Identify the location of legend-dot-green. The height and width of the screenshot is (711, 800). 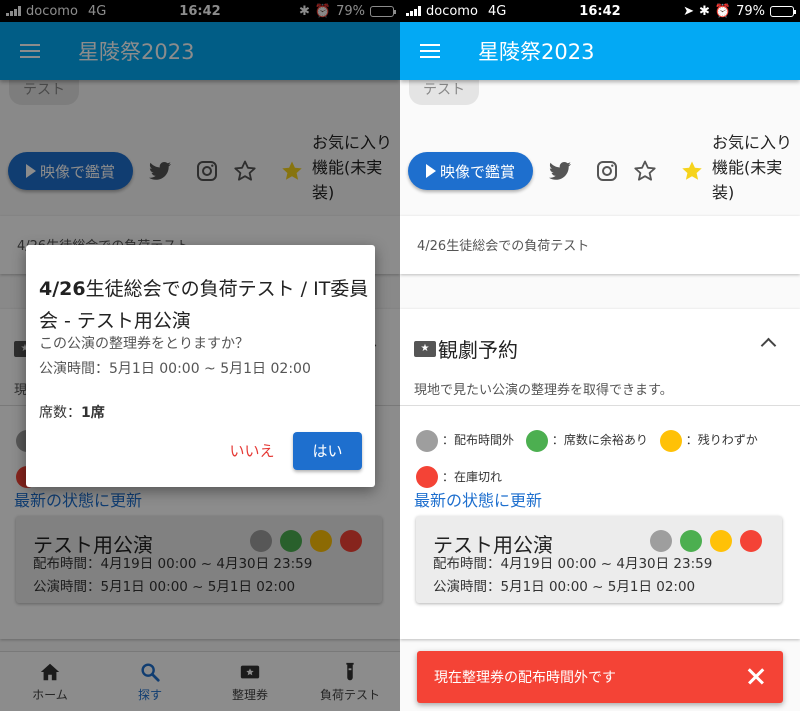
(536, 440).